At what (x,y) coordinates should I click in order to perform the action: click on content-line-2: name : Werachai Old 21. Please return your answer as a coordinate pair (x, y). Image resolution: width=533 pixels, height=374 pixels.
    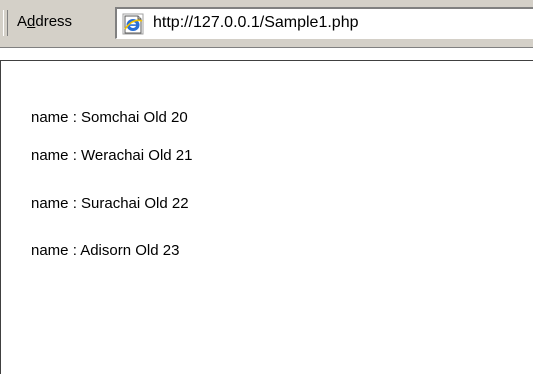
    Looking at the image, I should click on (112, 155).